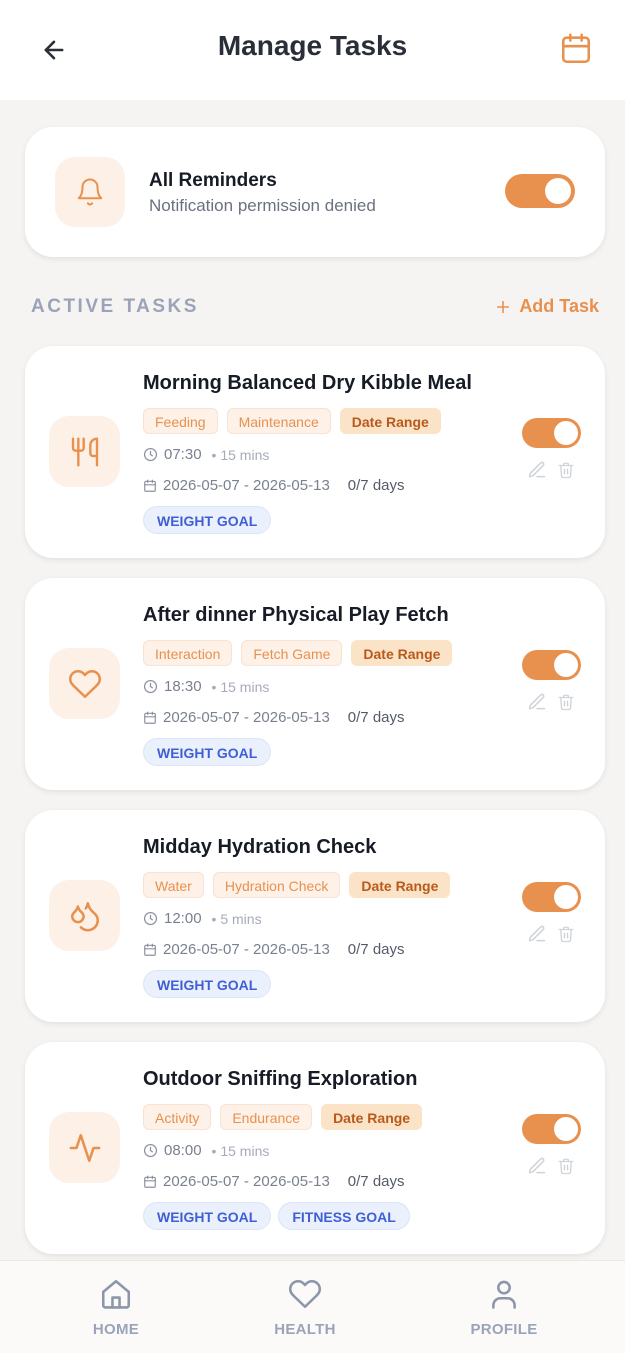 This screenshot has width=625, height=1353. I want to click on droplets-icon, so click(84, 916).